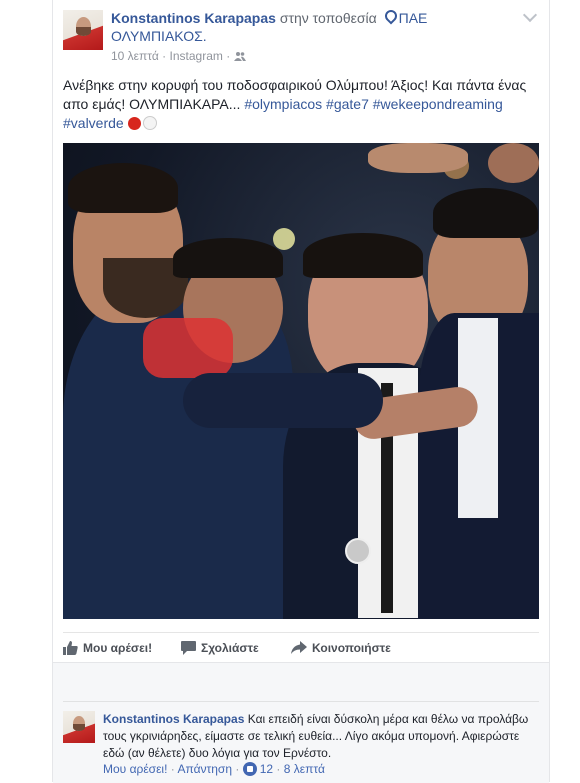 The image size is (580, 783). I want to click on commenter-avatar, so click(79, 727).